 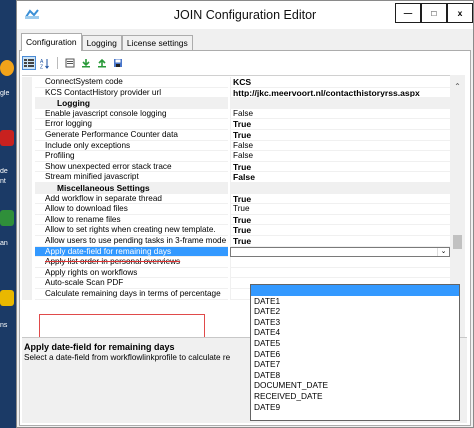 What do you see at coordinates (355, 385) in the screenshot?
I see `dropdown-option: DOCUMENT_DATE` at bounding box center [355, 385].